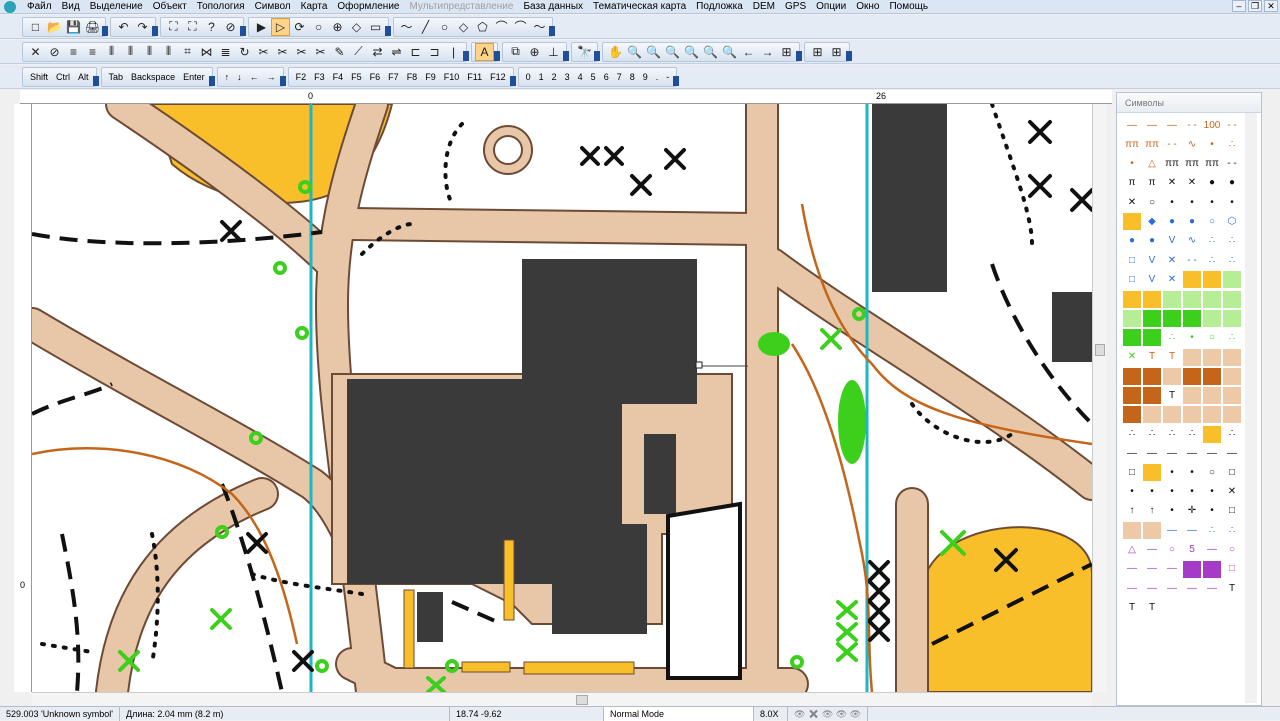 The width and height of the screenshot is (1280, 721). I want to click on key-button: Backspace, so click(153, 77).